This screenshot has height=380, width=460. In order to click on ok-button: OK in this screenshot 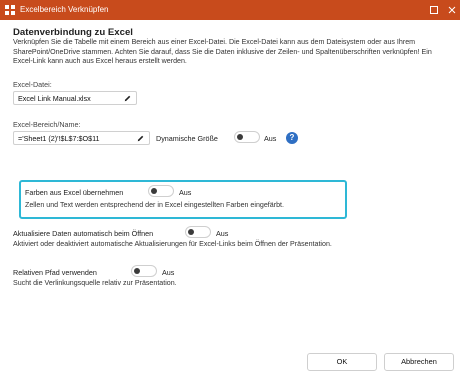, I will do `click(342, 362)`.